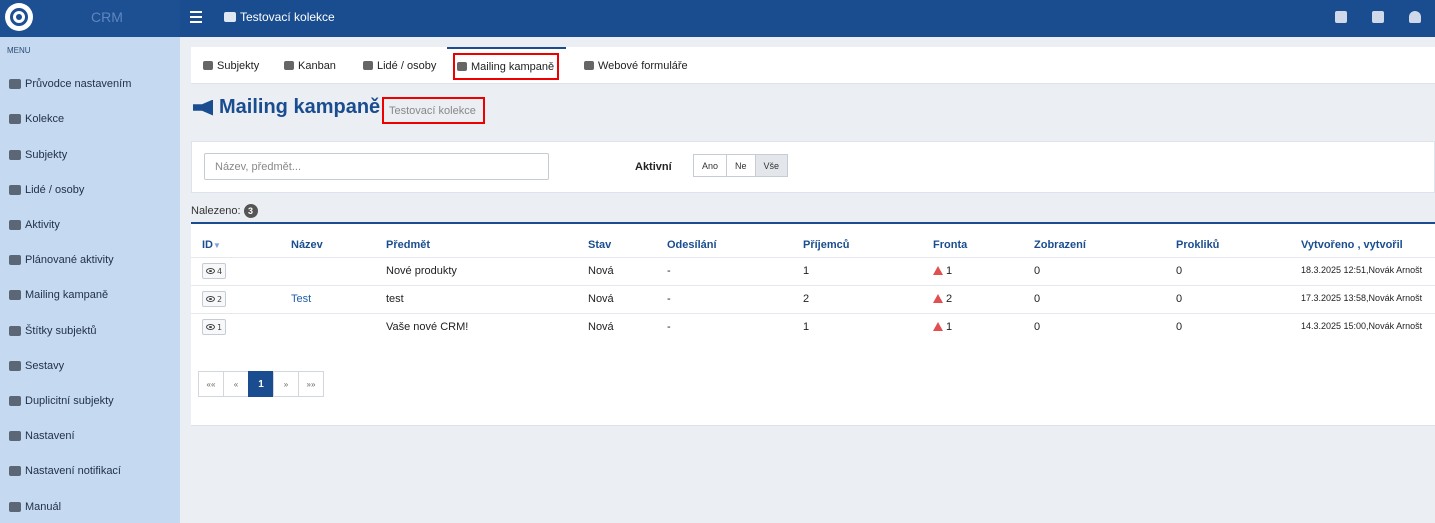 The width and height of the screenshot is (1435, 523). What do you see at coordinates (107, 17) in the screenshot?
I see `brand-name: CRM` at bounding box center [107, 17].